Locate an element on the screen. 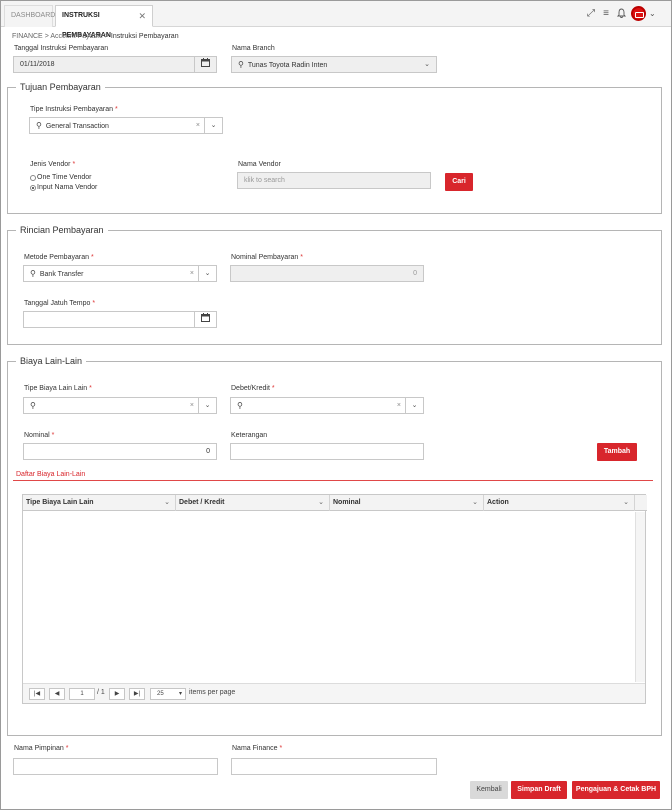 The image size is (672, 810). metode-pembayaran-select: ⚲ Bank Transfer × ⌄ is located at coordinates (120, 273).